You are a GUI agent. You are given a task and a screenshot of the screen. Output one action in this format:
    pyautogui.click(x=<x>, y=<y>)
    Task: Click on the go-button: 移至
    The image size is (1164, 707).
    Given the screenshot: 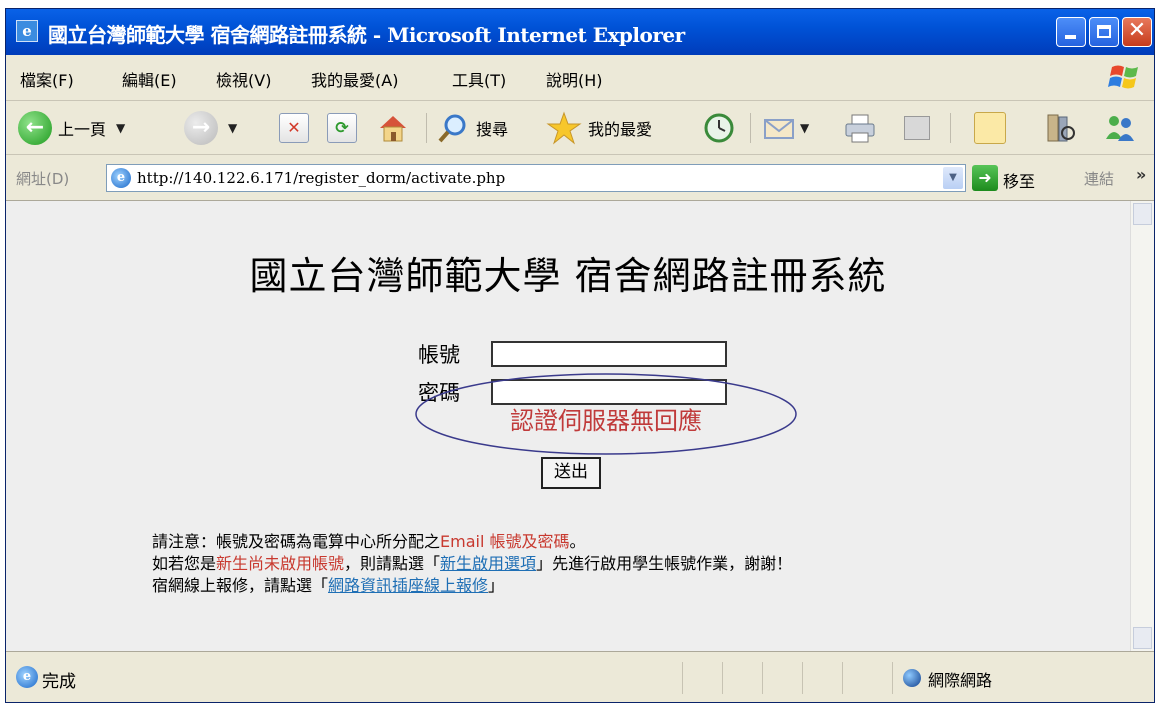 What is the action you would take?
    pyautogui.click(x=1019, y=180)
    